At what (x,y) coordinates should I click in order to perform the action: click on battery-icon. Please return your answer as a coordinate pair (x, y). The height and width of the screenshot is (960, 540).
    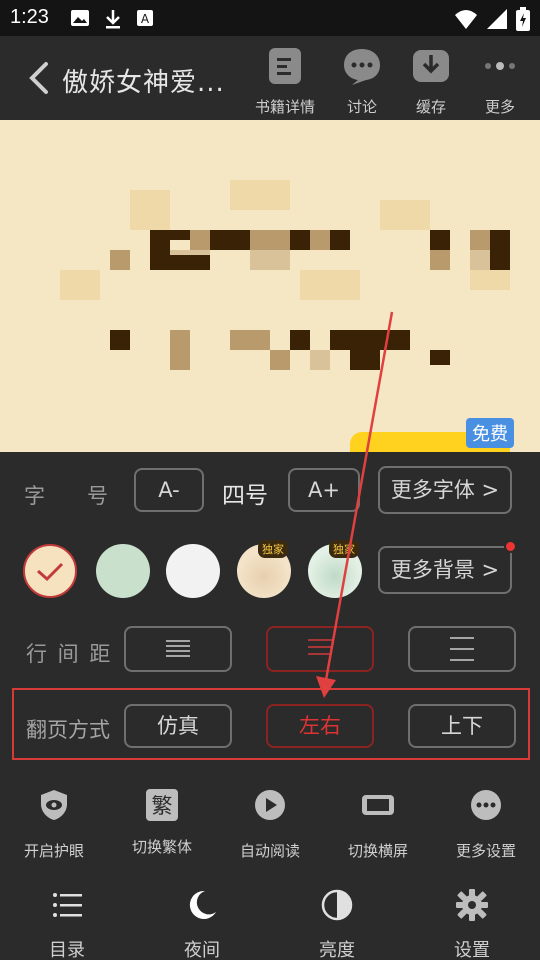
    Looking at the image, I should click on (523, 19).